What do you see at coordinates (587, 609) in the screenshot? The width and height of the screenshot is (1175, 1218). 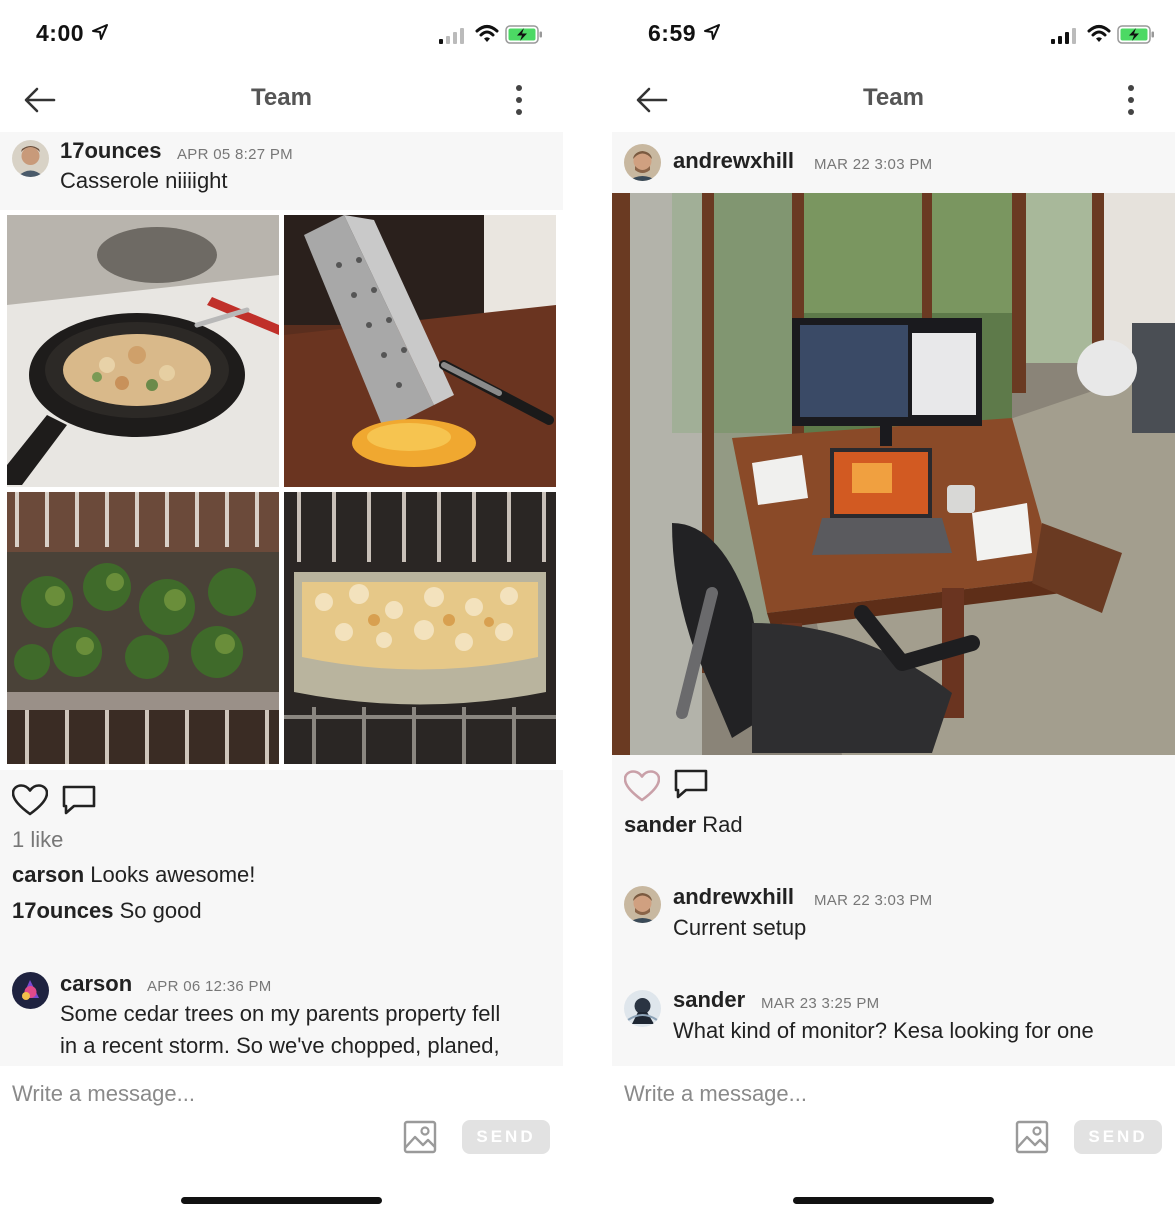 I see `screen-divider` at bounding box center [587, 609].